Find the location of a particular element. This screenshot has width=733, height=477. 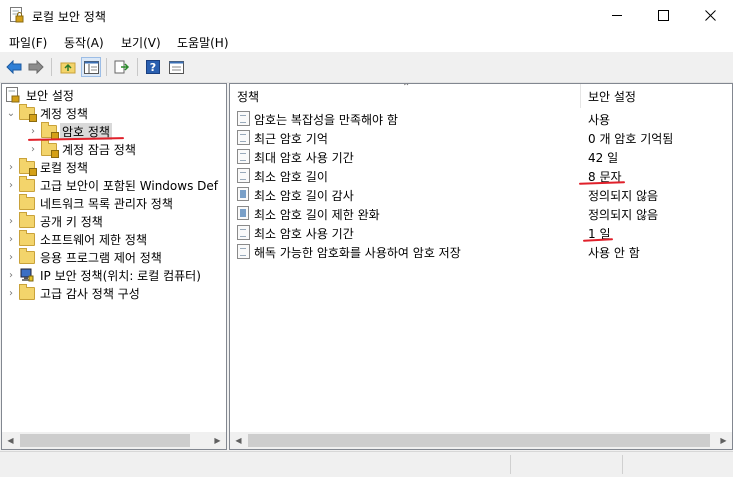

list-row: 최소 암호 길이 제한 완화 정의되지 않음 is located at coordinates (480, 213).